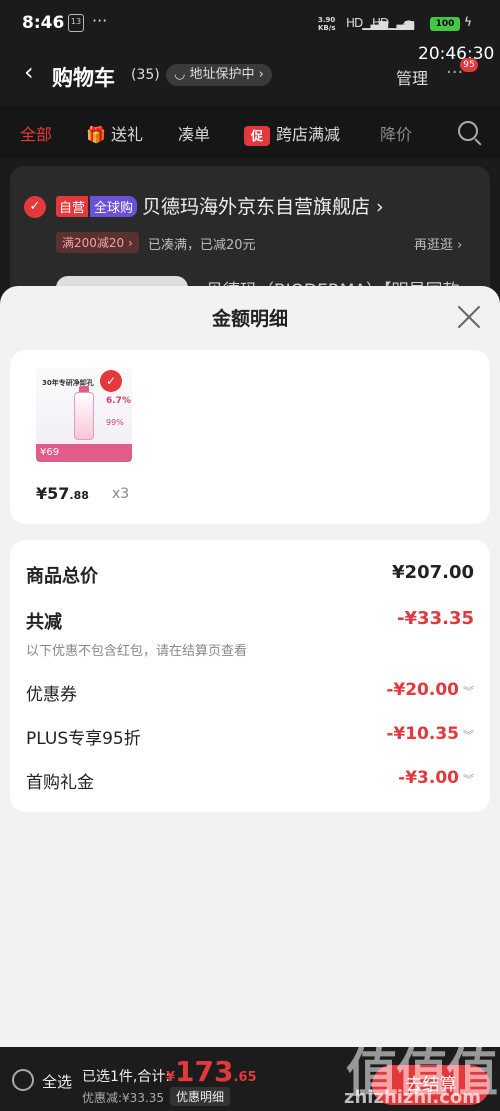  Describe the element at coordinates (445, 24) in the screenshot. I see `battery-icon: 100` at that location.